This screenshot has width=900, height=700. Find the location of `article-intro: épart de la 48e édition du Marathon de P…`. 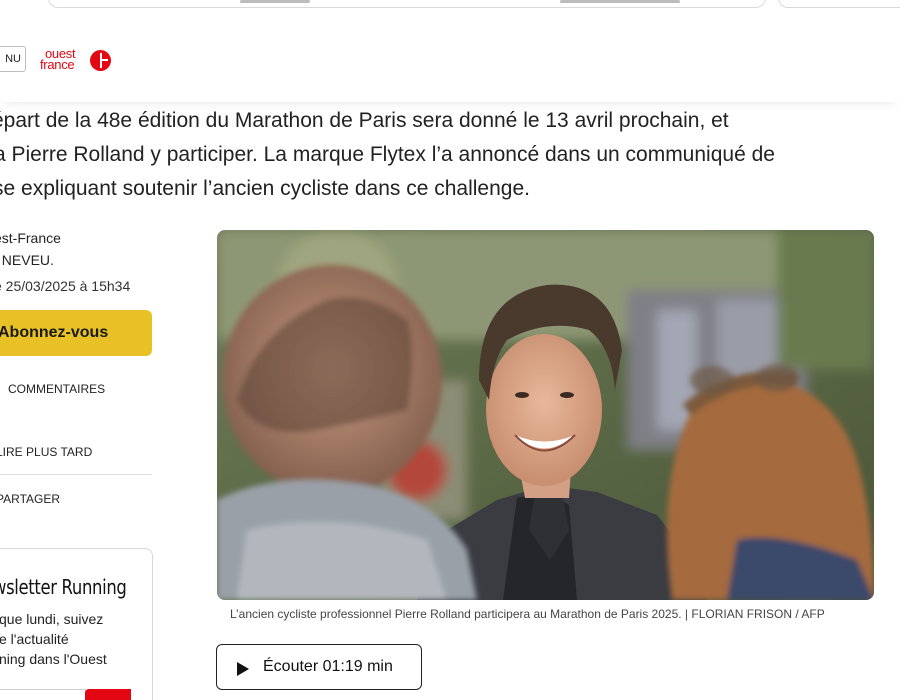

article-intro: épart de la 48e édition du Marathon de P… is located at coordinates (450, 155).